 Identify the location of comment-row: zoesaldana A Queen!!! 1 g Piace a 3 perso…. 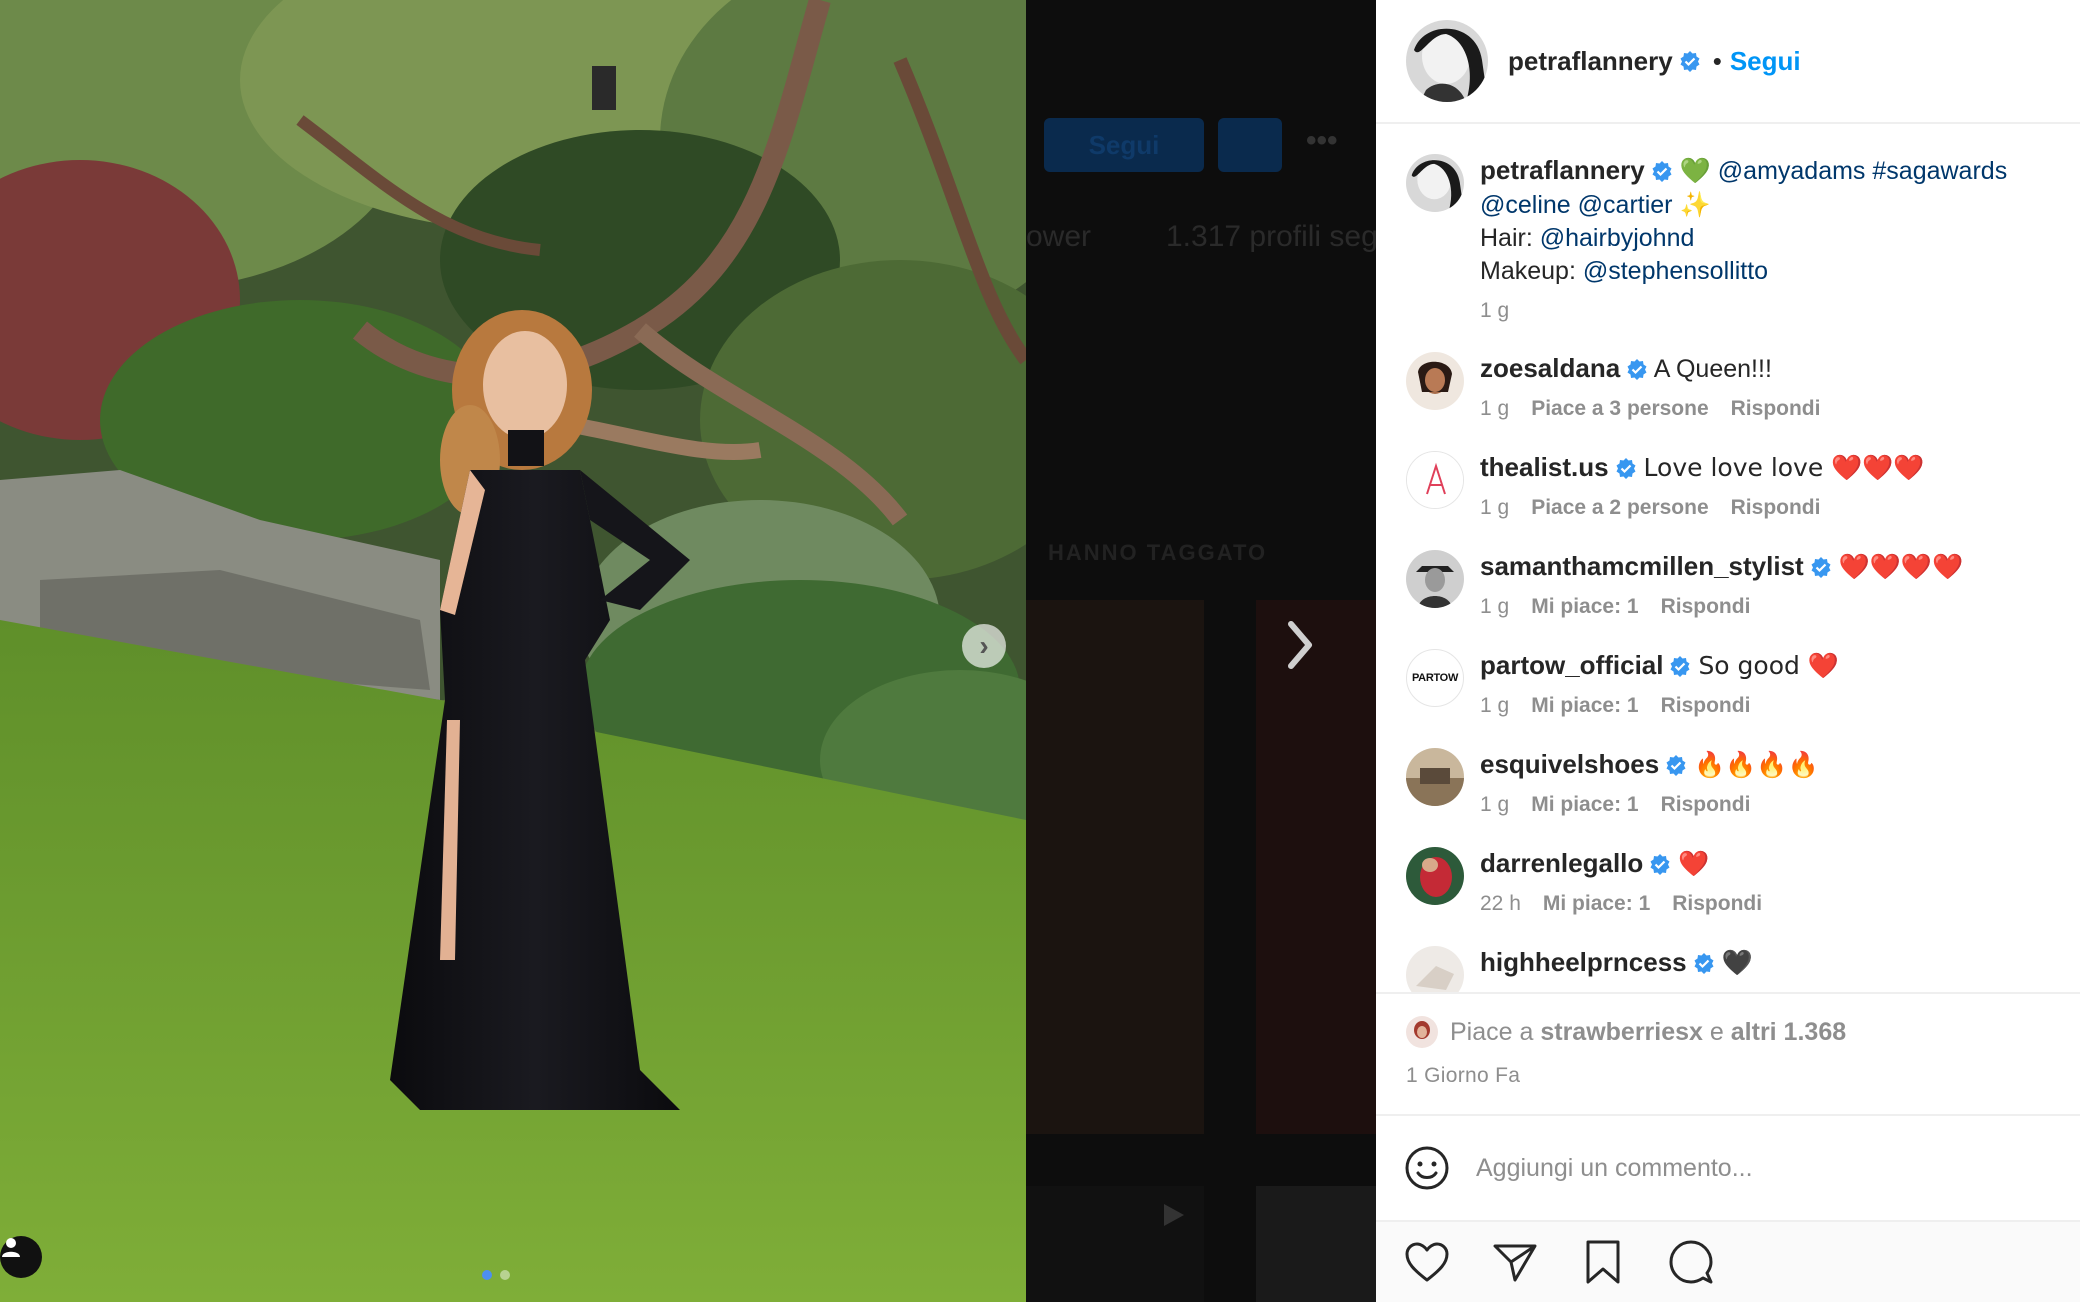
(1731, 388).